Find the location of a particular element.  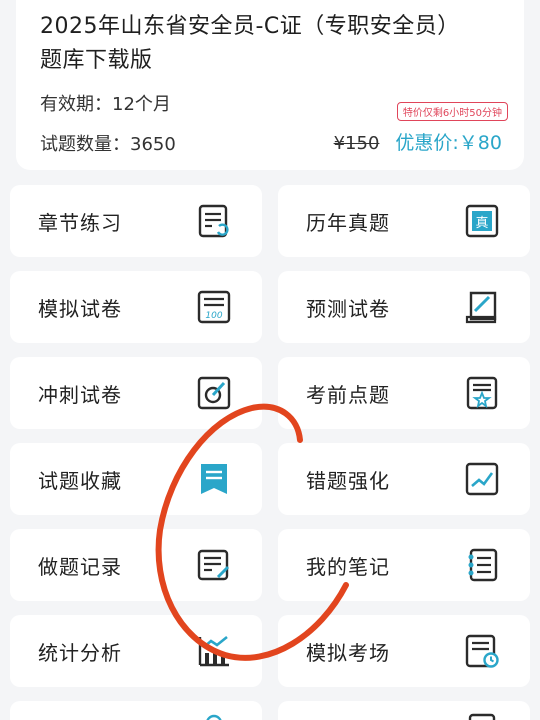

svg-text: 真 is located at coordinates (481, 223).